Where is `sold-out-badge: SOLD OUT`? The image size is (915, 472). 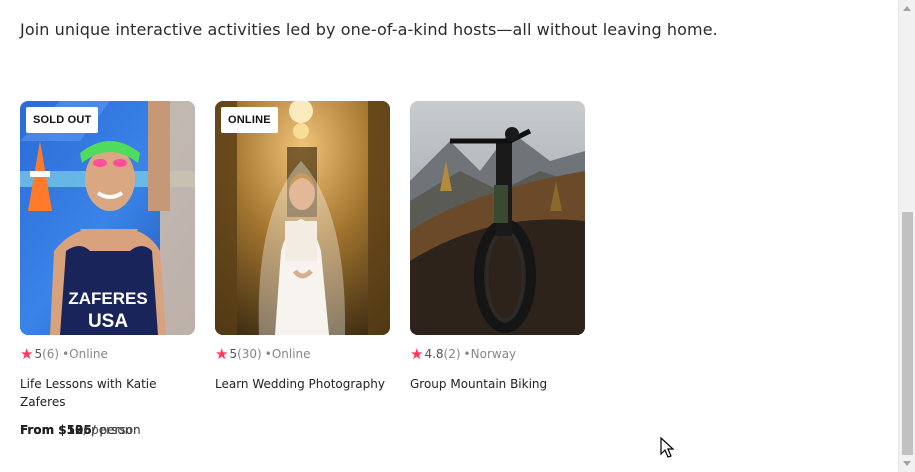 sold-out-badge: SOLD OUT is located at coordinates (62, 120).